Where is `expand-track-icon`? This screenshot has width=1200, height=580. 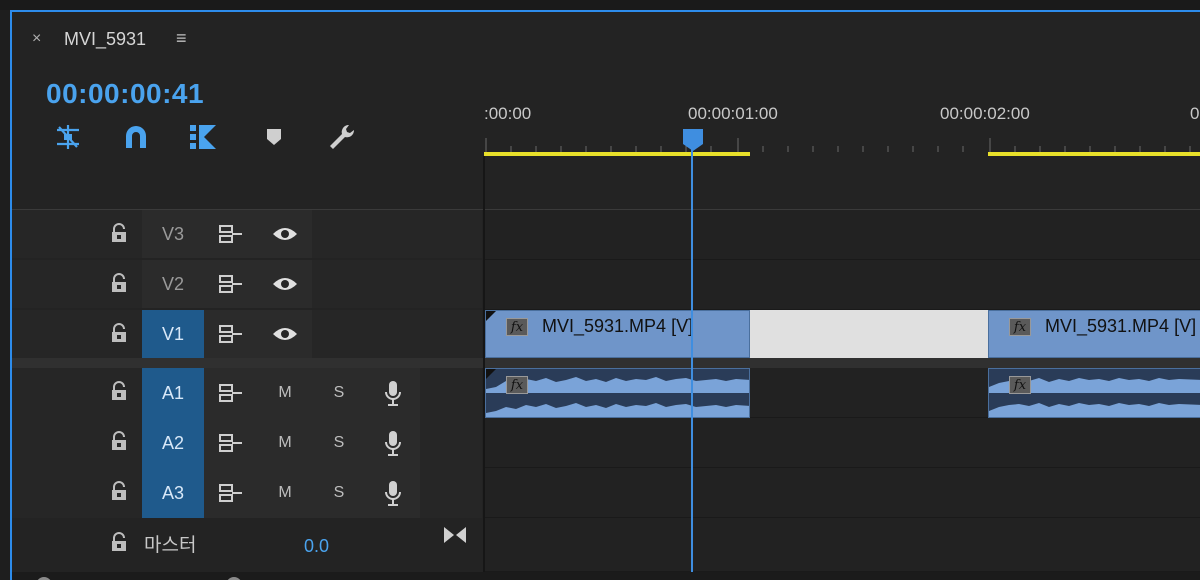 expand-track-icon is located at coordinates (455, 535).